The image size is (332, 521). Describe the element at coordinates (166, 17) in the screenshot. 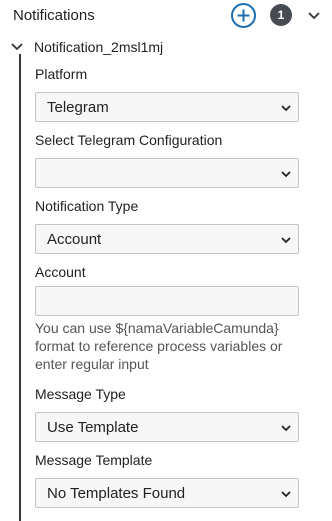

I see `notifications-header: Notifications 1` at that location.